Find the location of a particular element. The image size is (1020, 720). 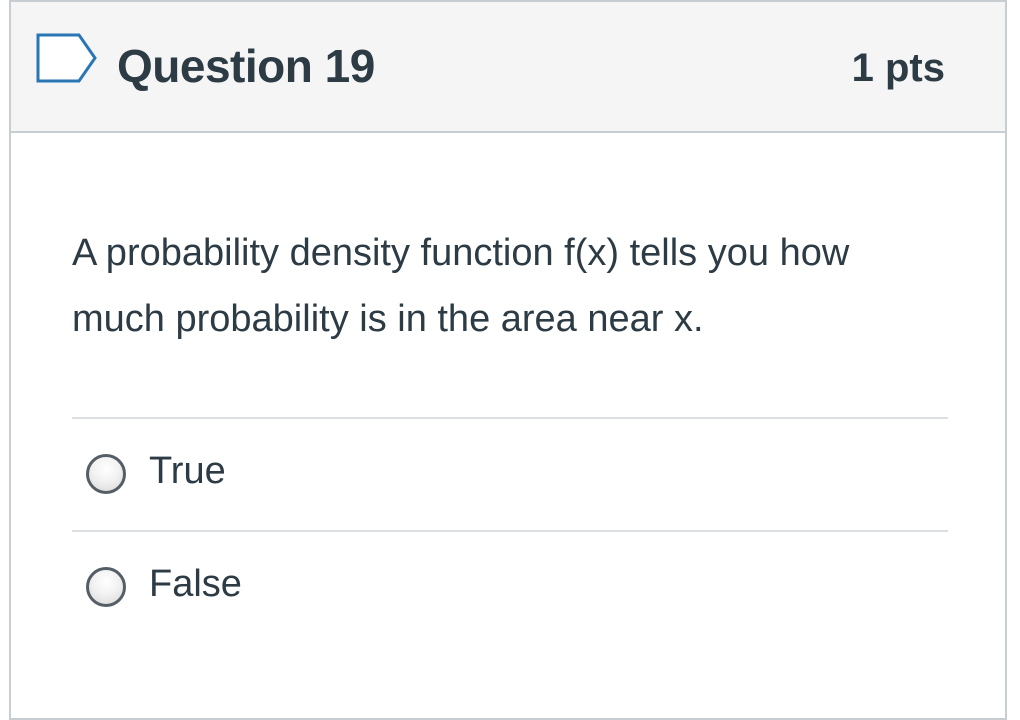

answer-option-false: False is located at coordinates (510, 586).